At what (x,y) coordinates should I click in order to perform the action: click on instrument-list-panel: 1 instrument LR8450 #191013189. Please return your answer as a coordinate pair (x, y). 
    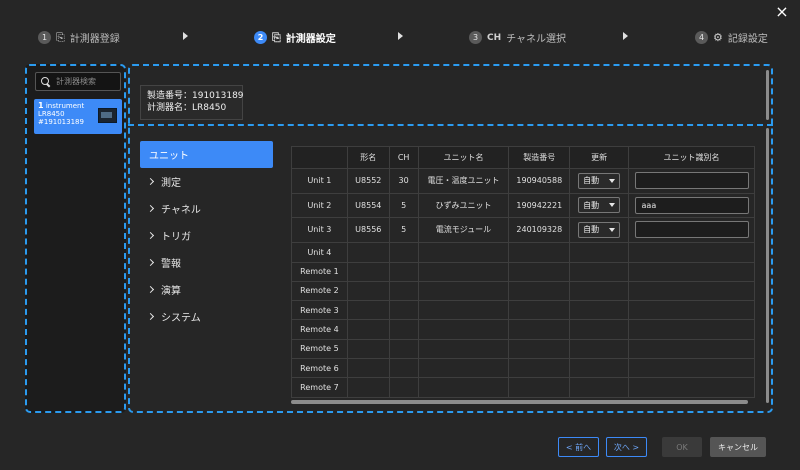
    Looking at the image, I should click on (75, 238).